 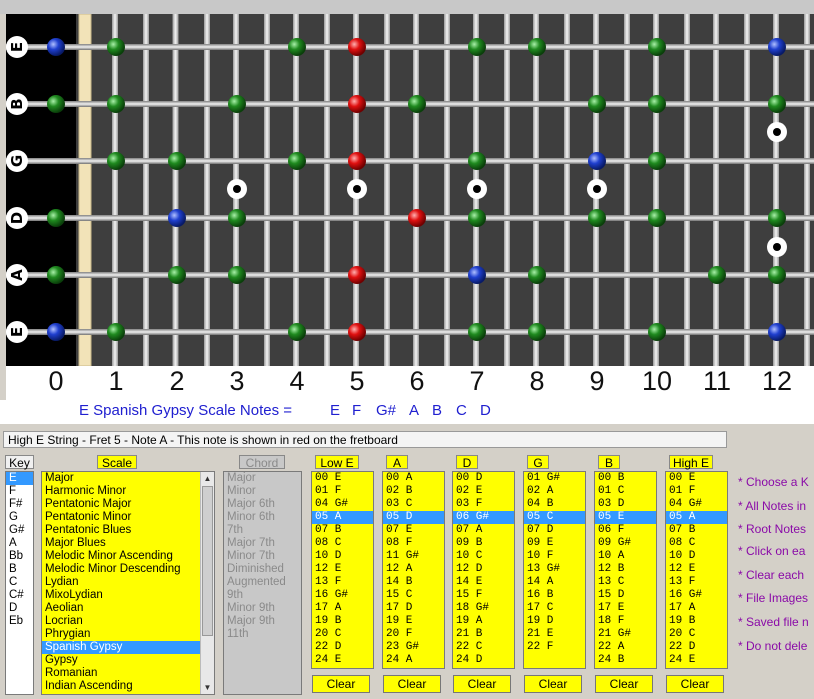 What do you see at coordinates (554, 556) in the screenshot?
I see `string-note-item: 10 F` at bounding box center [554, 556].